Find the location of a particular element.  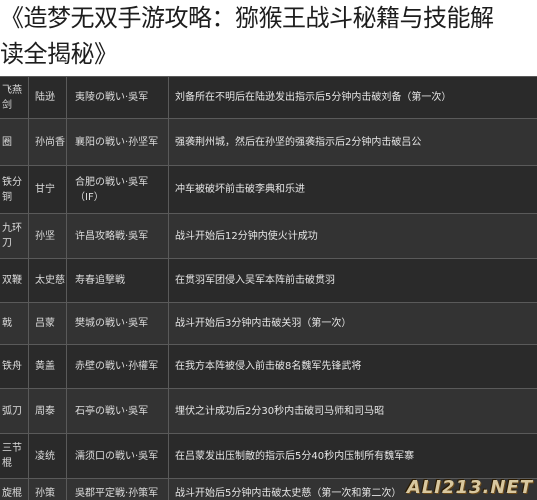

table-row: 铁分铜 甘宁 合肥の戦い·吳军（IF） 冲车被破坏前击破李典和乐进 is located at coordinates (268, 189).